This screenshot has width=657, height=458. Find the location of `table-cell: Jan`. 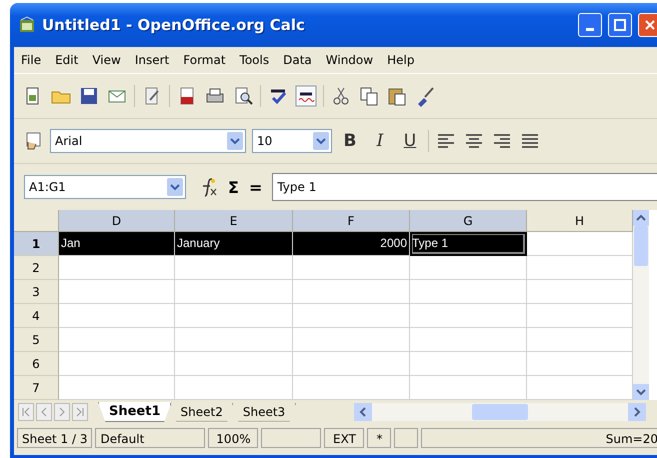

table-cell: Jan is located at coordinates (117, 244).